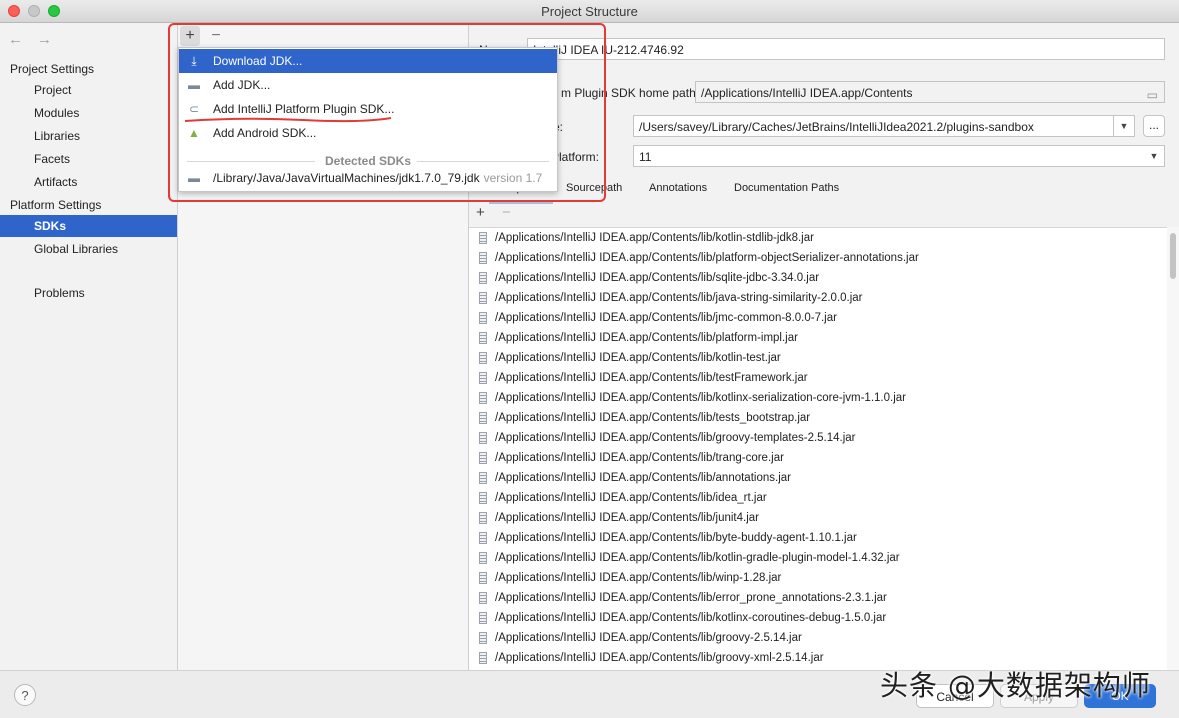 The width and height of the screenshot is (1179, 718). Describe the element at coordinates (88, 136) in the screenshot. I see `sidebar-item-libraries: Libraries` at that location.